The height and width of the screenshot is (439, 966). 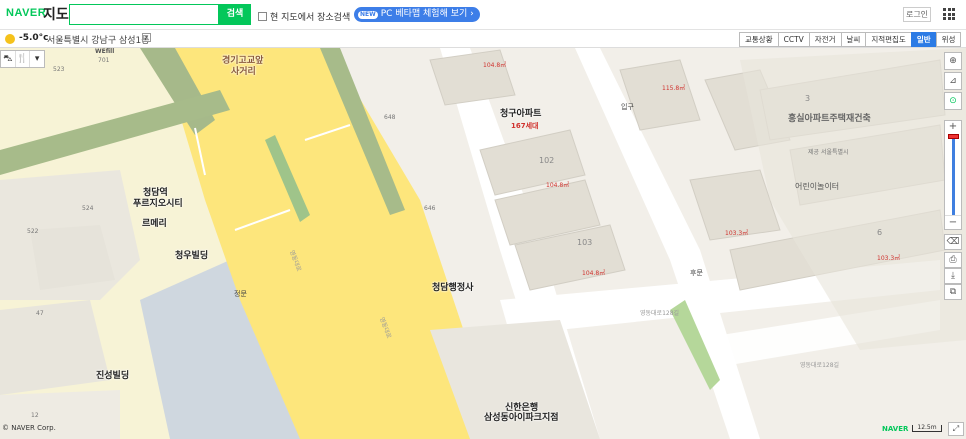 I want to click on share-icon: ⧉, so click(x=953, y=292).